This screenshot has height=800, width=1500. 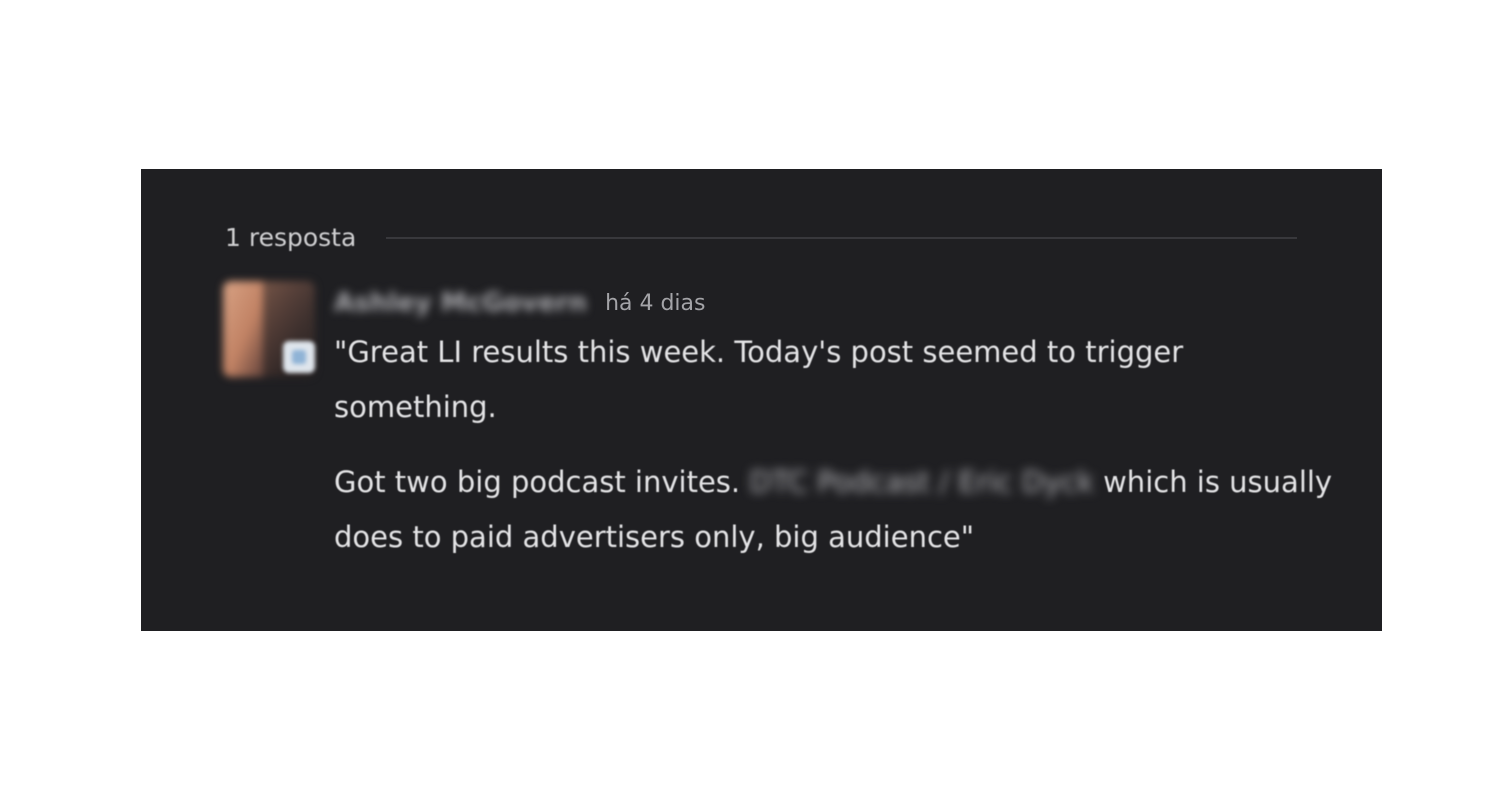 What do you see at coordinates (542, 482) in the screenshot?
I see `message-text: Got two big podcast invites.` at bounding box center [542, 482].